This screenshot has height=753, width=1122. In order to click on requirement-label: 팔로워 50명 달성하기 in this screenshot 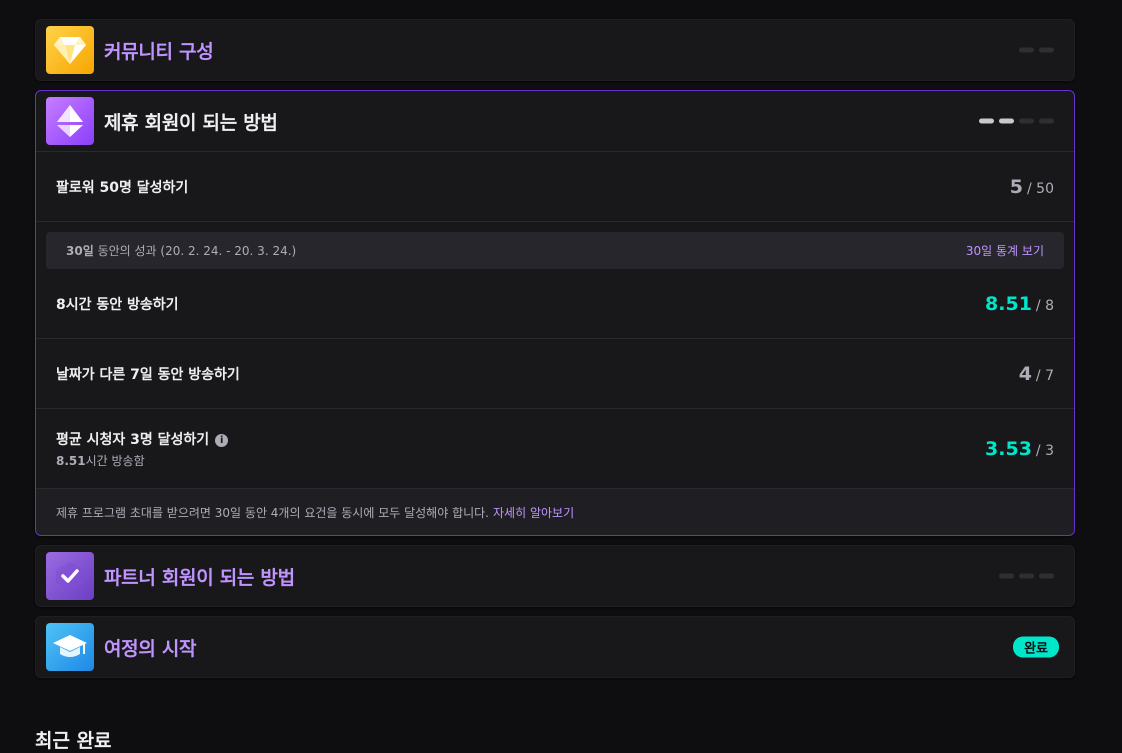, I will do `click(122, 187)`.